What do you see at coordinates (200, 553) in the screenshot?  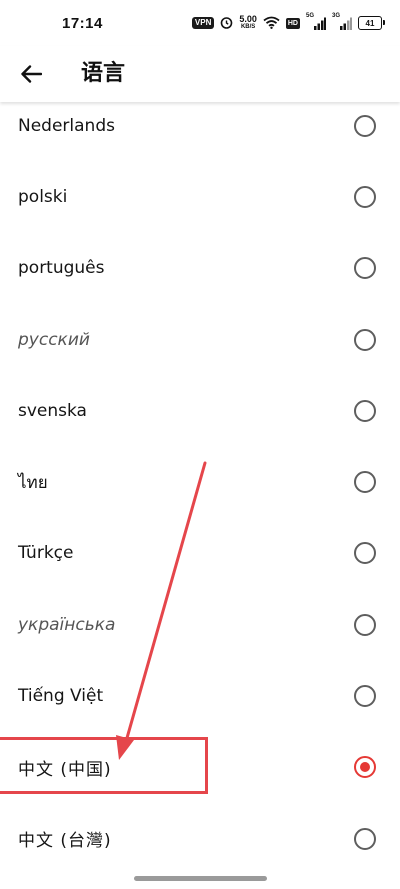 I see `language-option-turkce: Türkçe` at bounding box center [200, 553].